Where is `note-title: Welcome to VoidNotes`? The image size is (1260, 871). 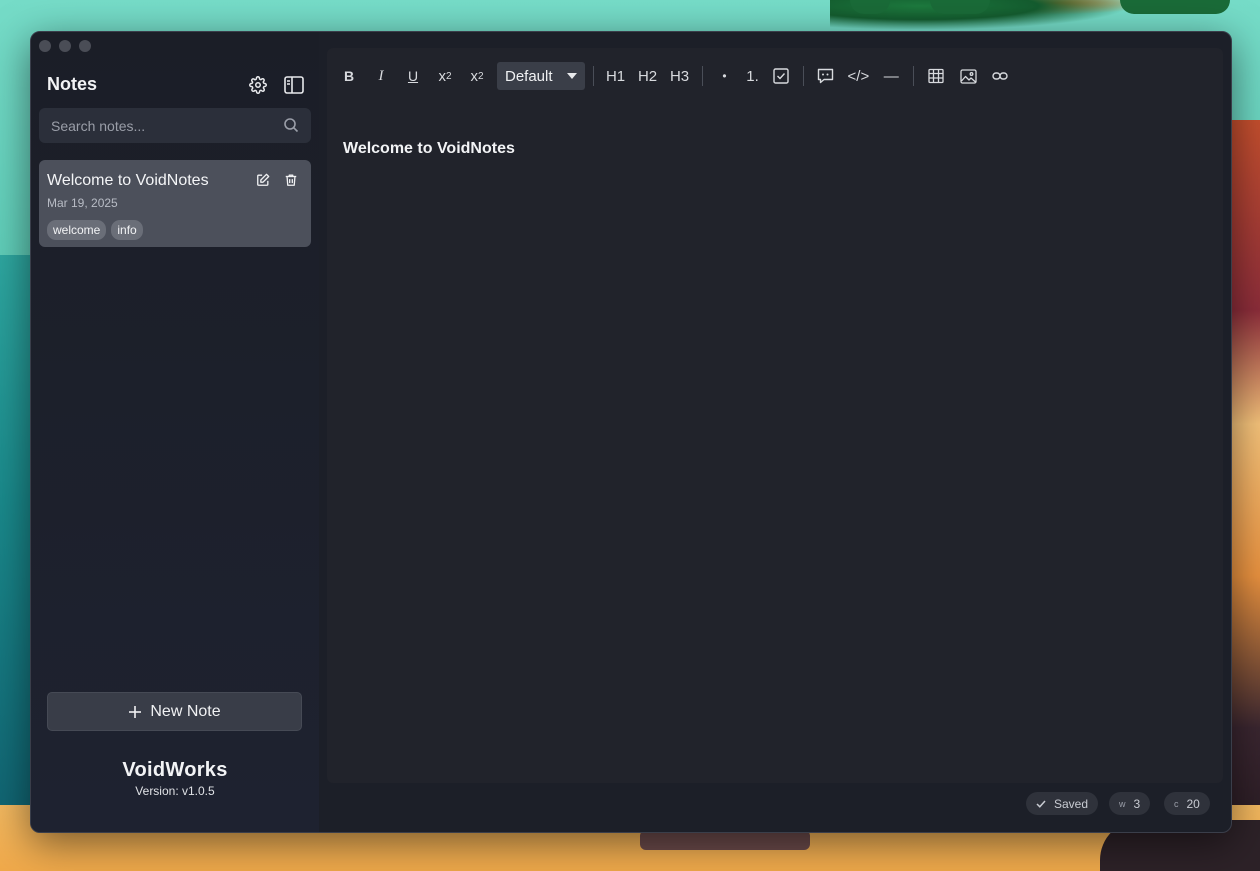 note-title: Welcome to VoidNotes is located at coordinates (128, 180).